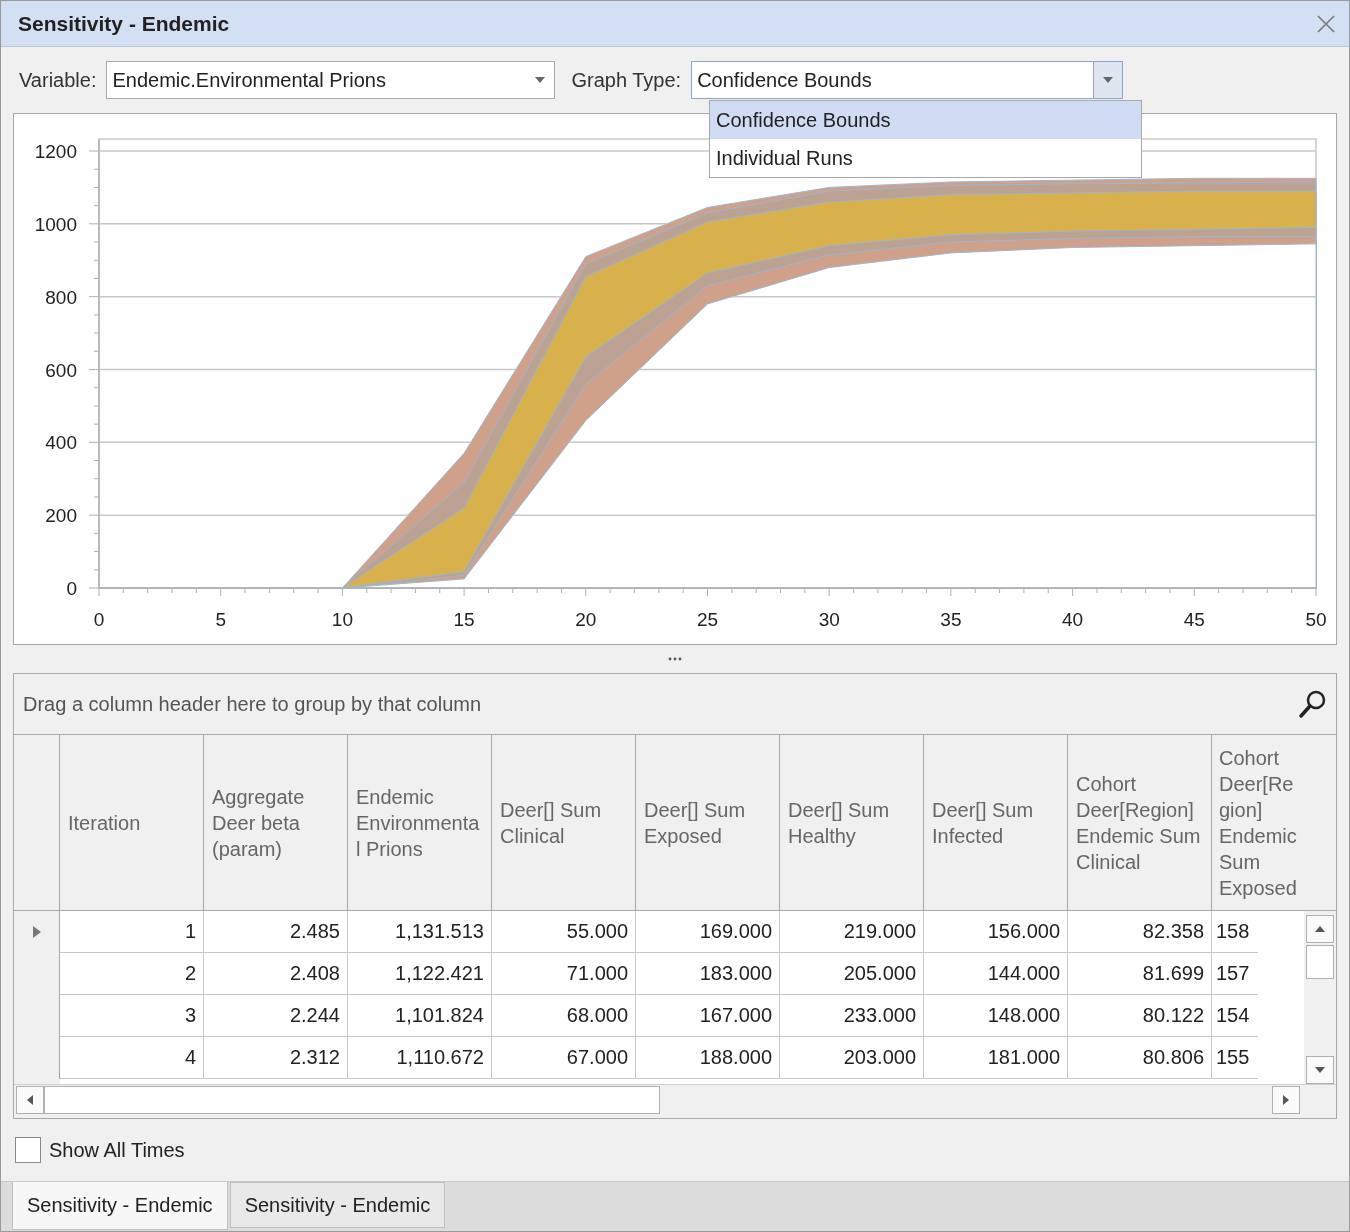  Describe the element at coordinates (124, 23) in the screenshot. I see `window-title: Sensitivity - Endemic` at that location.